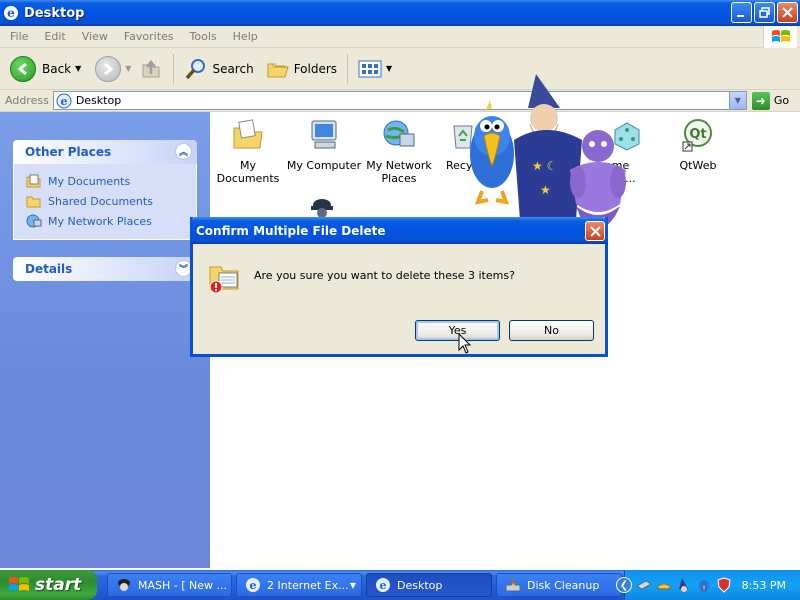 This screenshot has width=800, height=600. I want to click on sidebar-item-label: My Network Places, so click(100, 221).